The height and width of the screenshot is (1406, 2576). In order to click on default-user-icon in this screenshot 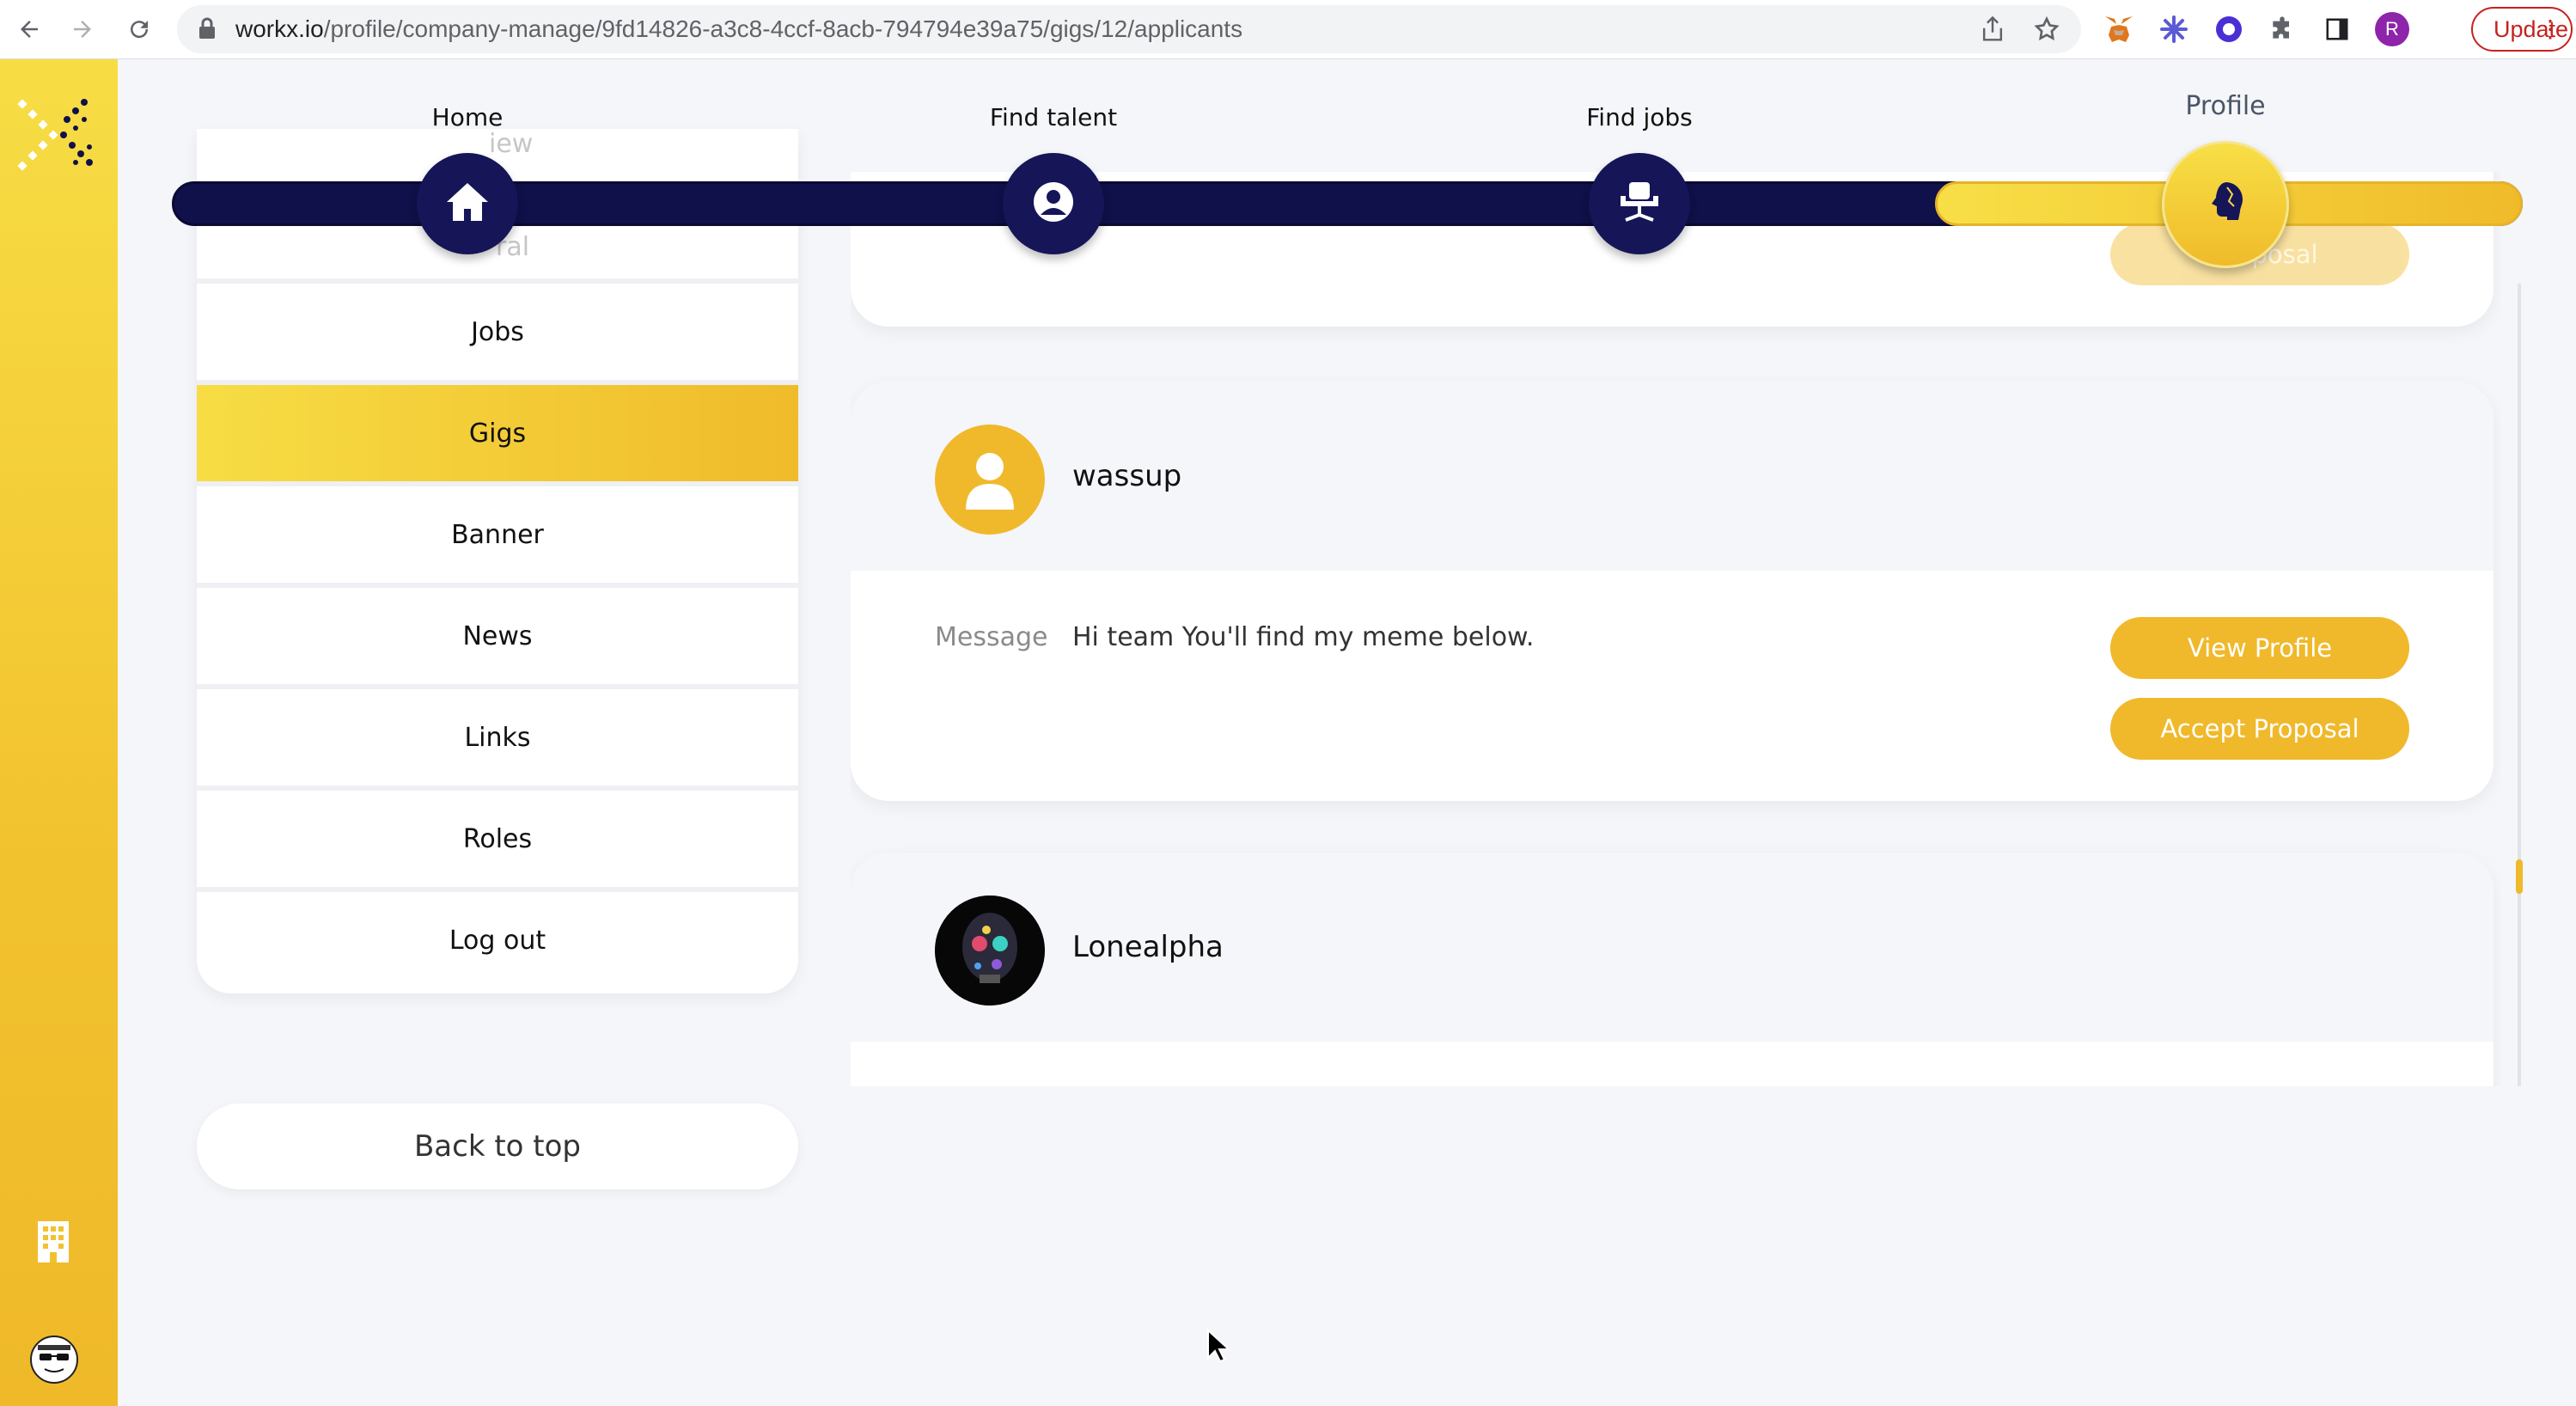, I will do `click(990, 480)`.